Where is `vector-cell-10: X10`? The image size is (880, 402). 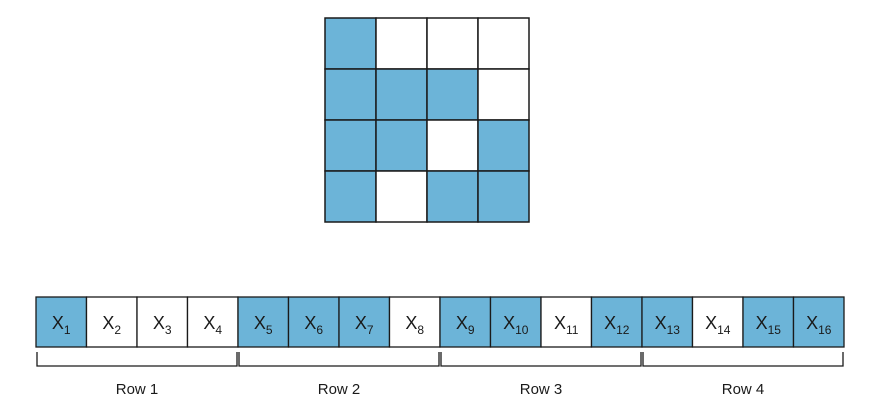
vector-cell-10: X10 is located at coordinates (515, 322).